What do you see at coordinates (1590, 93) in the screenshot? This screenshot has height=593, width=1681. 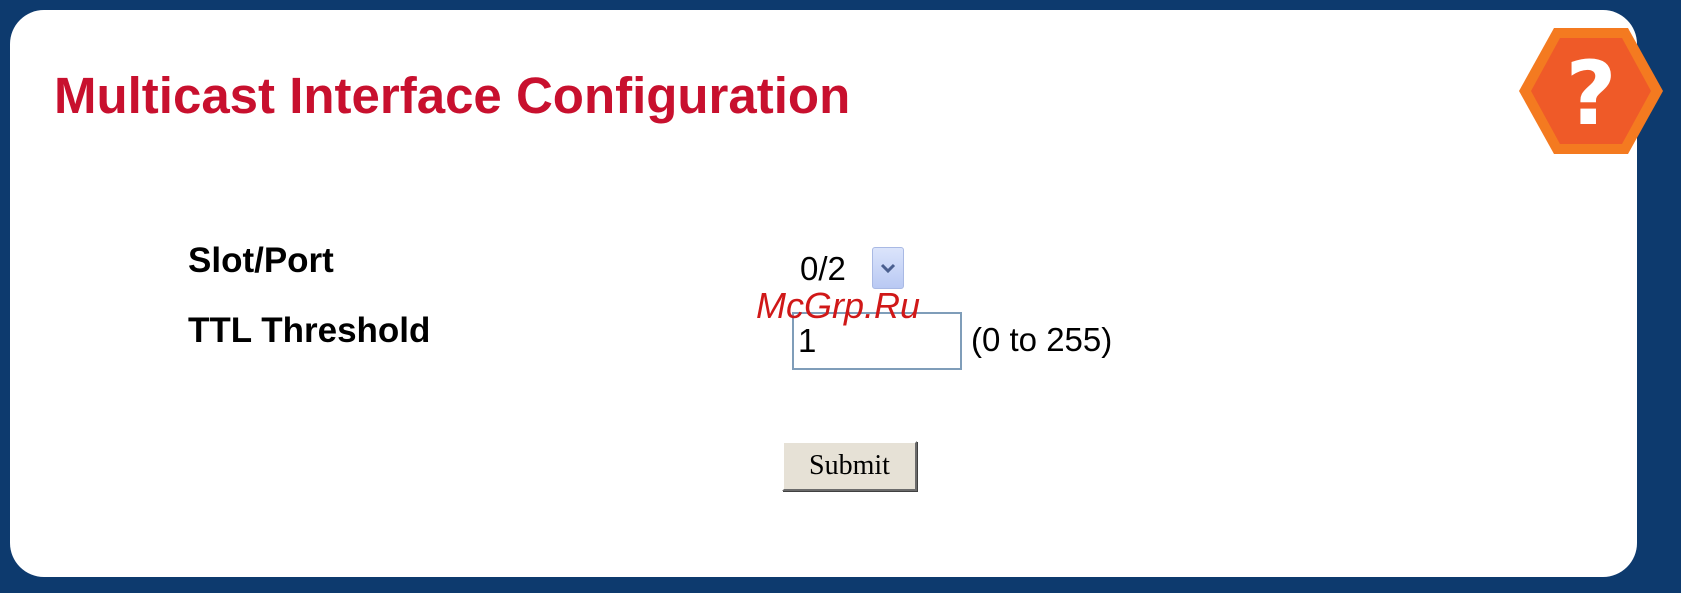 I see `help-glyph: ?` at bounding box center [1590, 93].